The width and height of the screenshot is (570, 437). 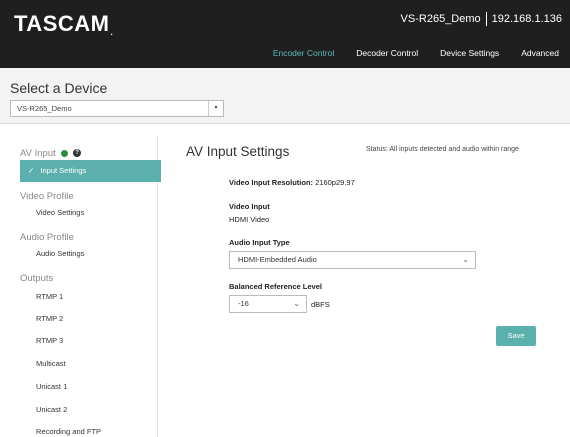 I want to click on sidebar-heading-video-profile: Video Profile, so click(x=47, y=196).